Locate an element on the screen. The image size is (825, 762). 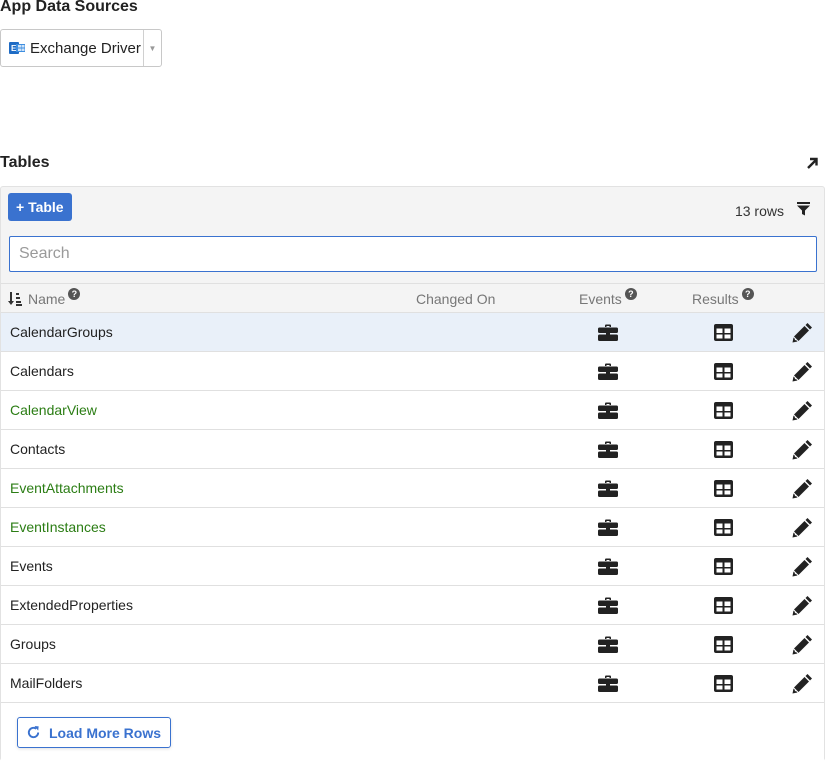
load-more-area: Load More Rows is located at coordinates (412, 732).